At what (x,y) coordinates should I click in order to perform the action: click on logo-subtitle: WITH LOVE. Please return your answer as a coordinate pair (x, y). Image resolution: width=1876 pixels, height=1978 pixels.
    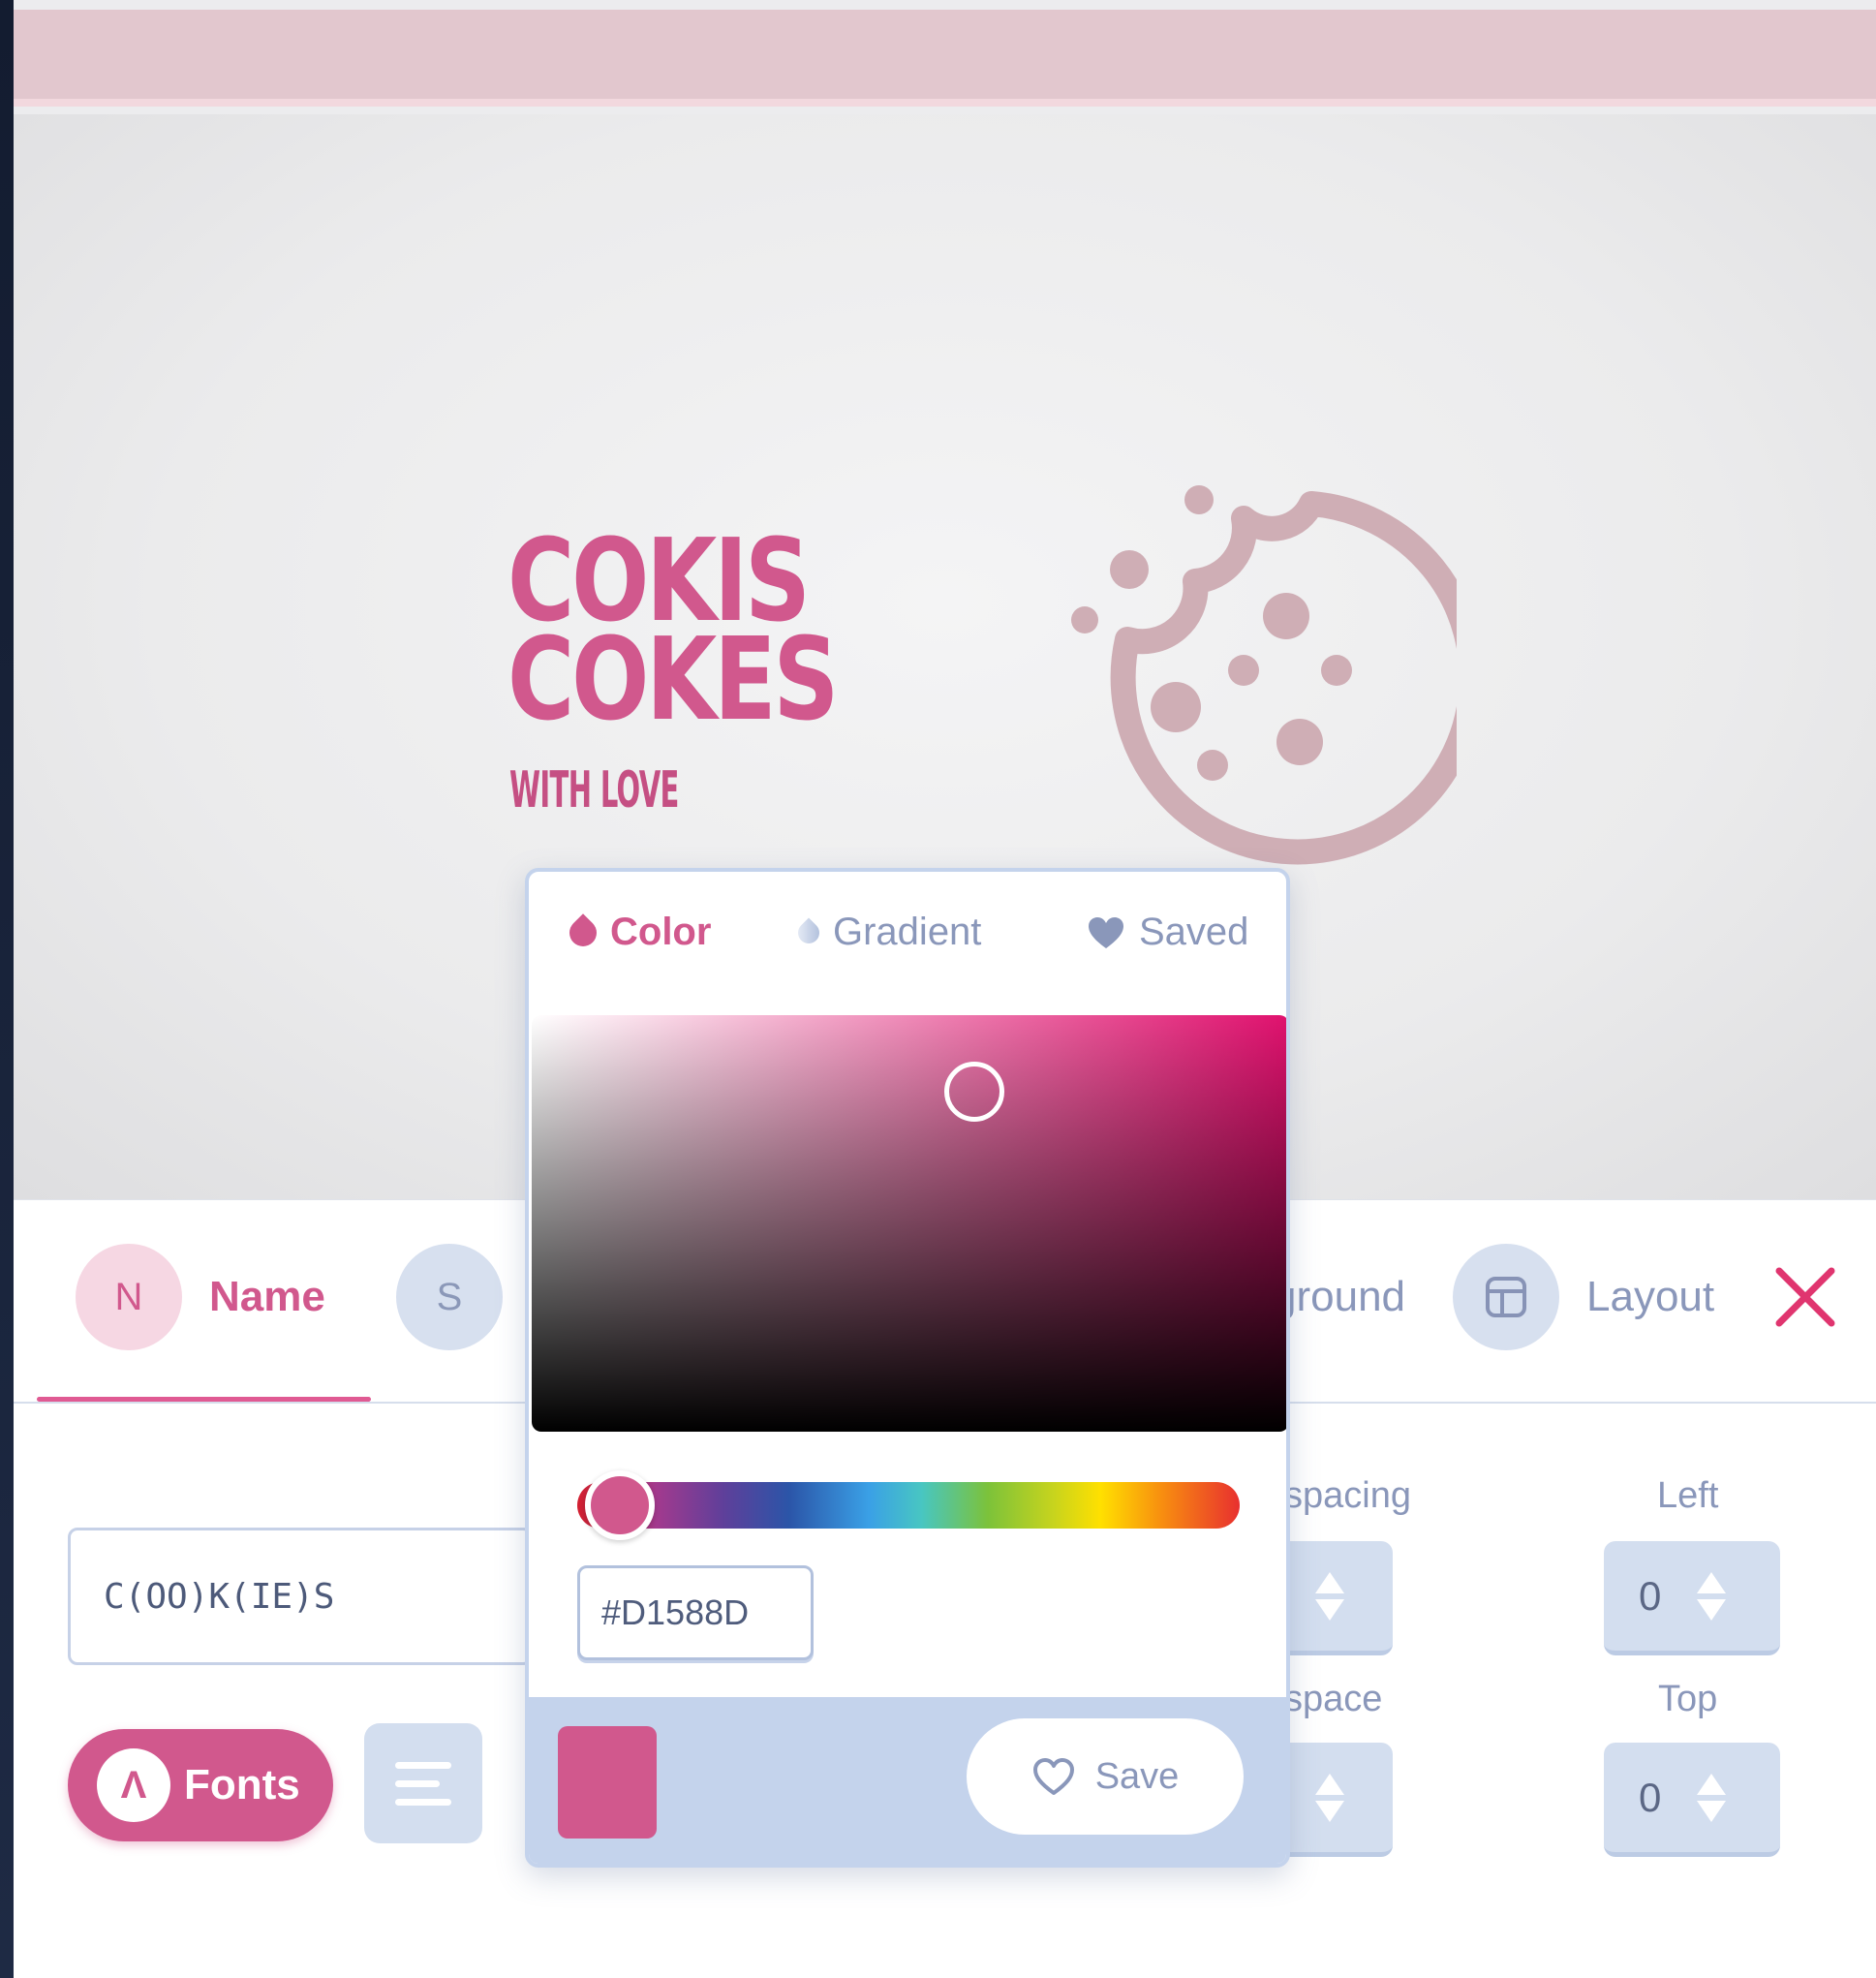
    Looking at the image, I should click on (594, 790).